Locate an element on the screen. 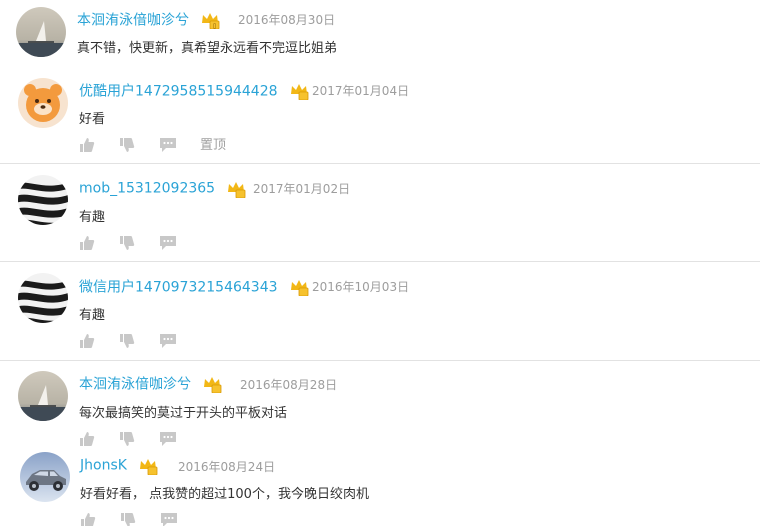 The height and width of the screenshot is (526, 760). comment-text: 每次最搞笑的莫过于开头的平板对话 is located at coordinates (183, 413).